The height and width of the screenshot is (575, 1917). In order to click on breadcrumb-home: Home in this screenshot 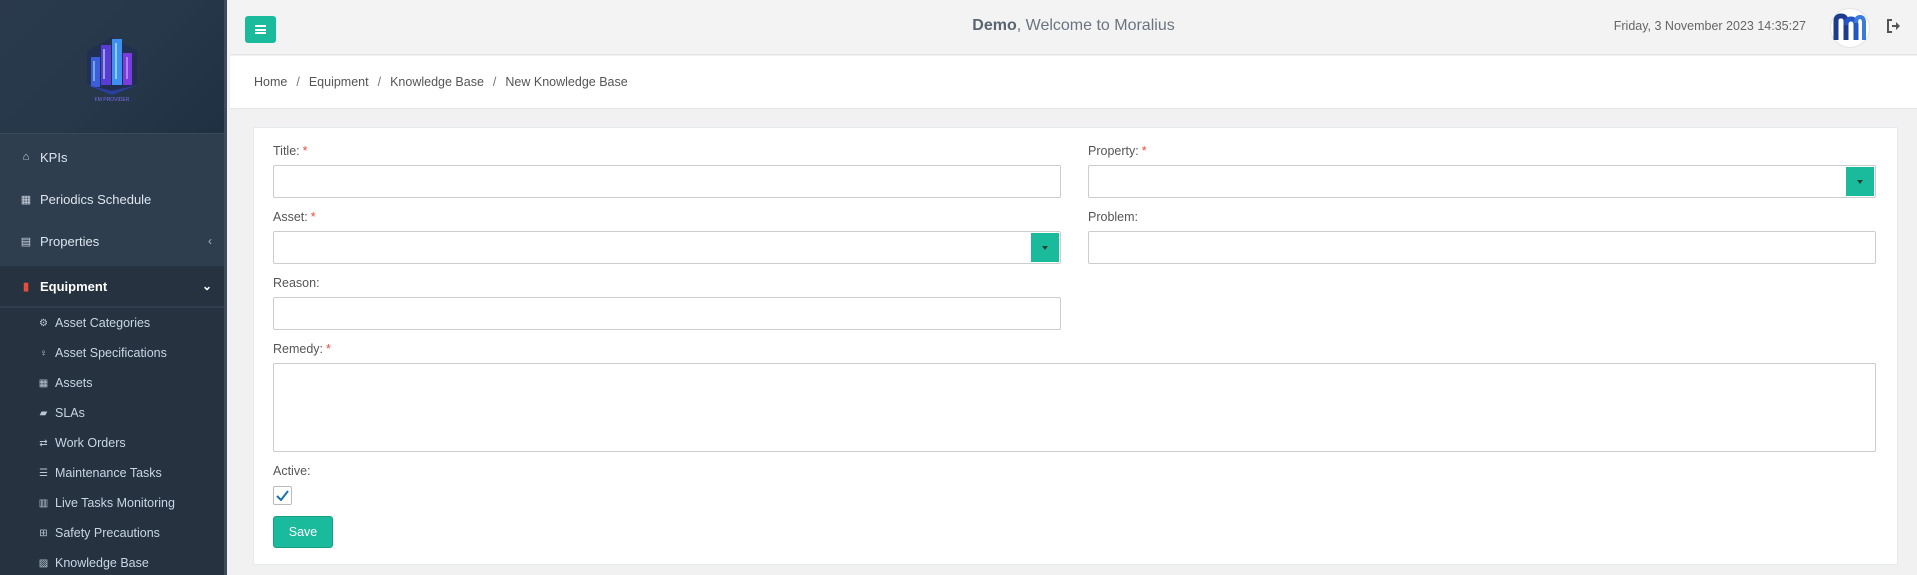, I will do `click(270, 82)`.